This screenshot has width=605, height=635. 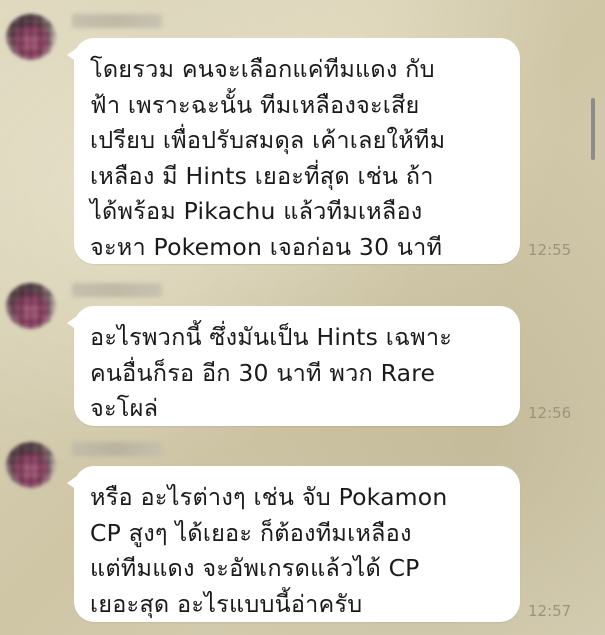 What do you see at coordinates (593, 129) in the screenshot?
I see `scrollbar` at bounding box center [593, 129].